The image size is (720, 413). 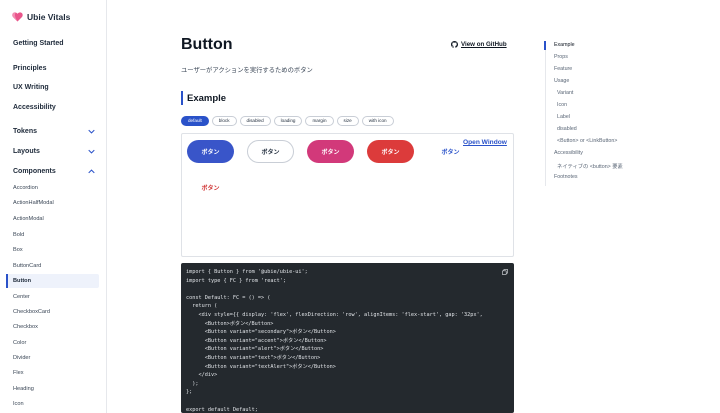 What do you see at coordinates (236, 280) in the screenshot?
I see `code-line: import type { FC } from 'react';` at bounding box center [236, 280].